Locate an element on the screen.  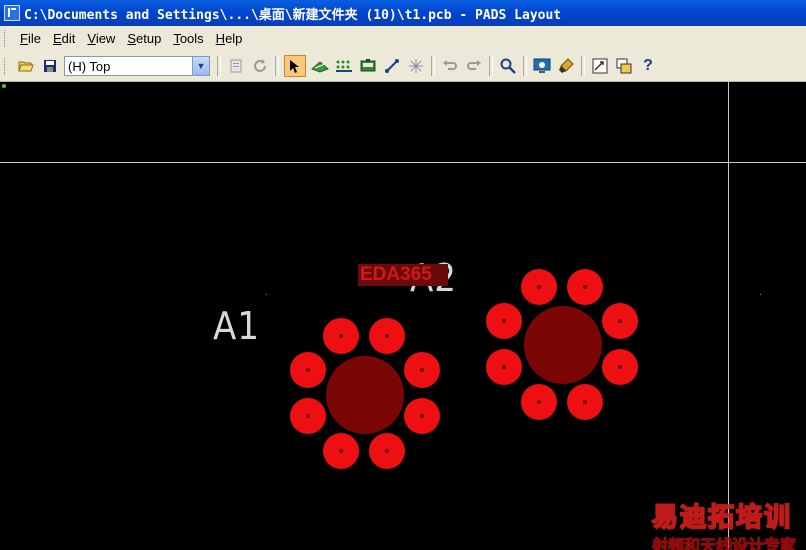
menu-edit: Edit is located at coordinates (64, 38).